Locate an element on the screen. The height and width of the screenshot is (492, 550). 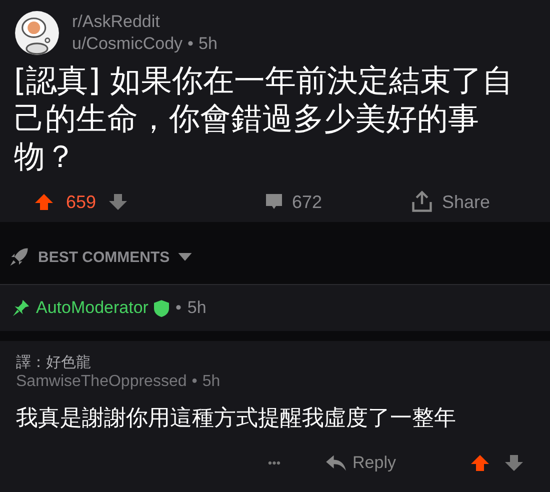
post-author: u/CosmicCody is located at coordinates (127, 44).